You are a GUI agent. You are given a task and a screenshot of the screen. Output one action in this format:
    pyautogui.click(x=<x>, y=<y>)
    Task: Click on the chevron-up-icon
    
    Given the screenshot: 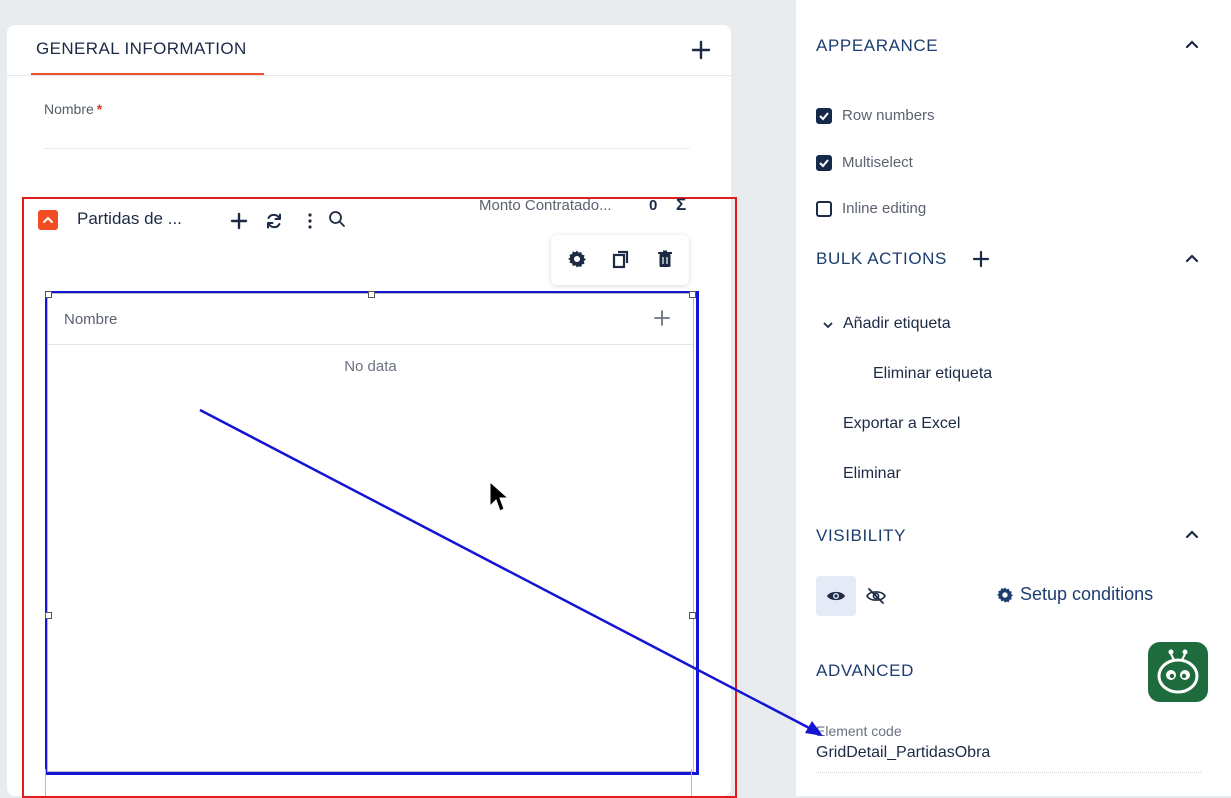 What is the action you would take?
    pyautogui.click(x=48, y=219)
    